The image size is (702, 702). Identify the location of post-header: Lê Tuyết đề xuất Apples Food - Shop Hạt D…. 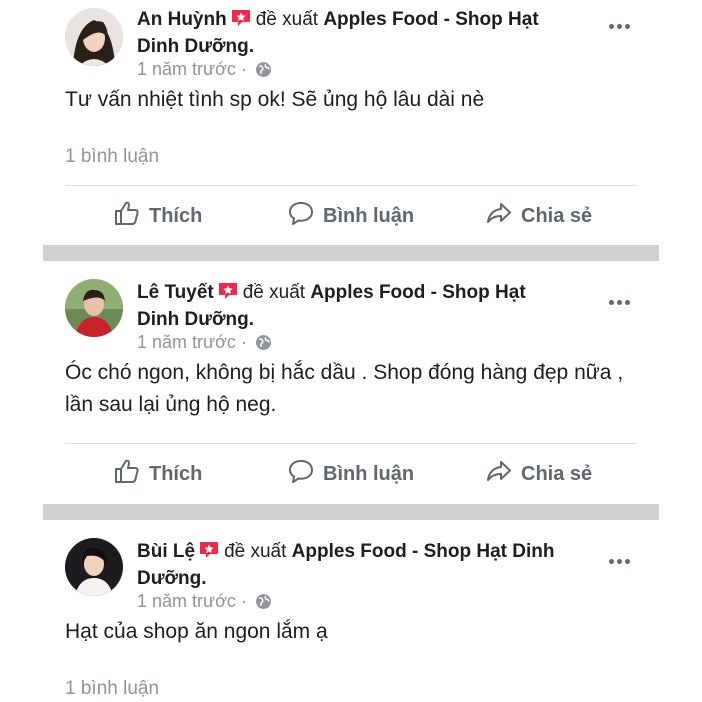
(354, 306).